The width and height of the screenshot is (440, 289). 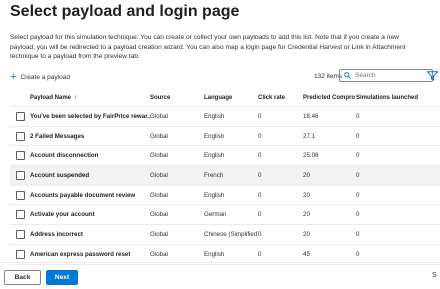 I want to click on create-payload-button: + Create a payload, so click(x=40, y=77).